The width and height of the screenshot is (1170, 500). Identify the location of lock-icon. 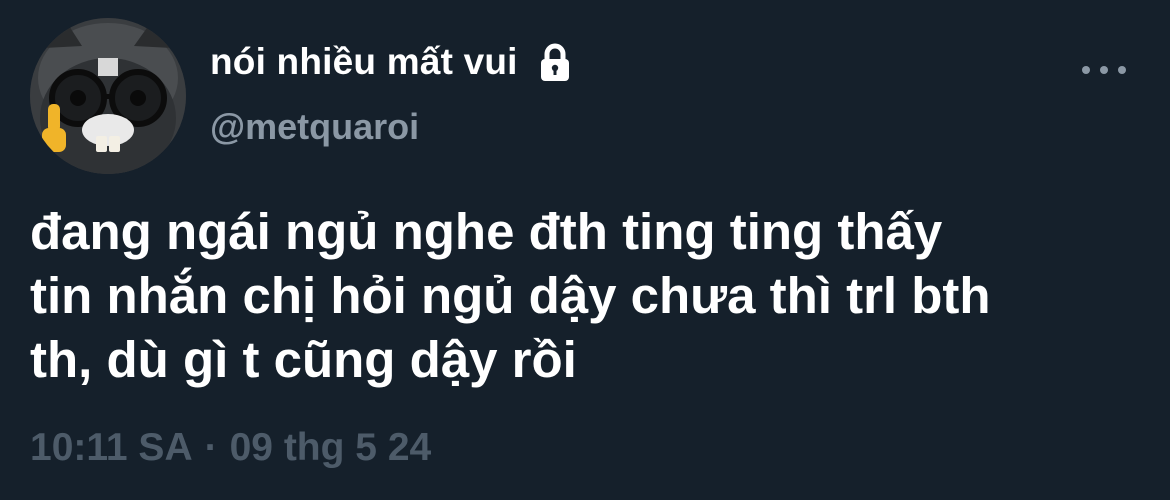
(555, 62).